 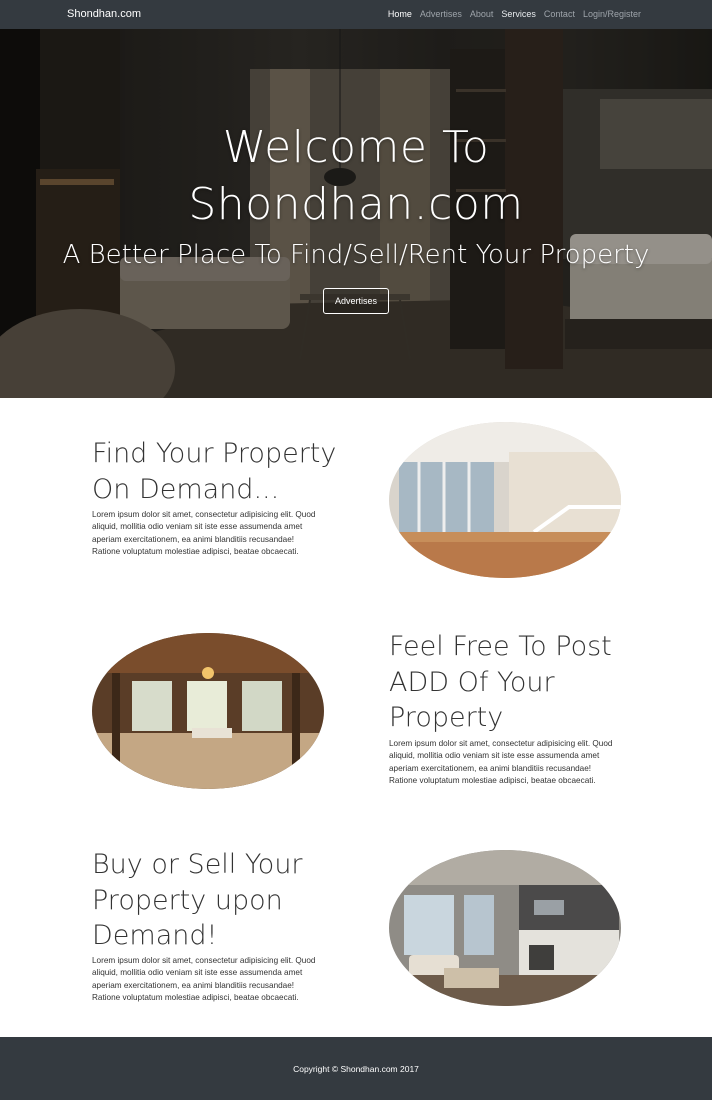 What do you see at coordinates (500, 646) in the screenshot?
I see `feature-heading-line: Feel Free To Post` at bounding box center [500, 646].